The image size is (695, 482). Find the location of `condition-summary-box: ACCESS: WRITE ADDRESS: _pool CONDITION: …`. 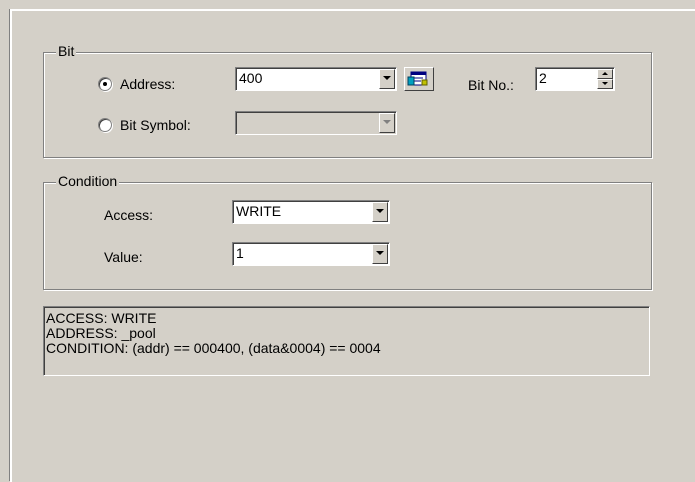

condition-summary-box: ACCESS: WRITE ADDRESS: _pool CONDITION: … is located at coordinates (346, 341).